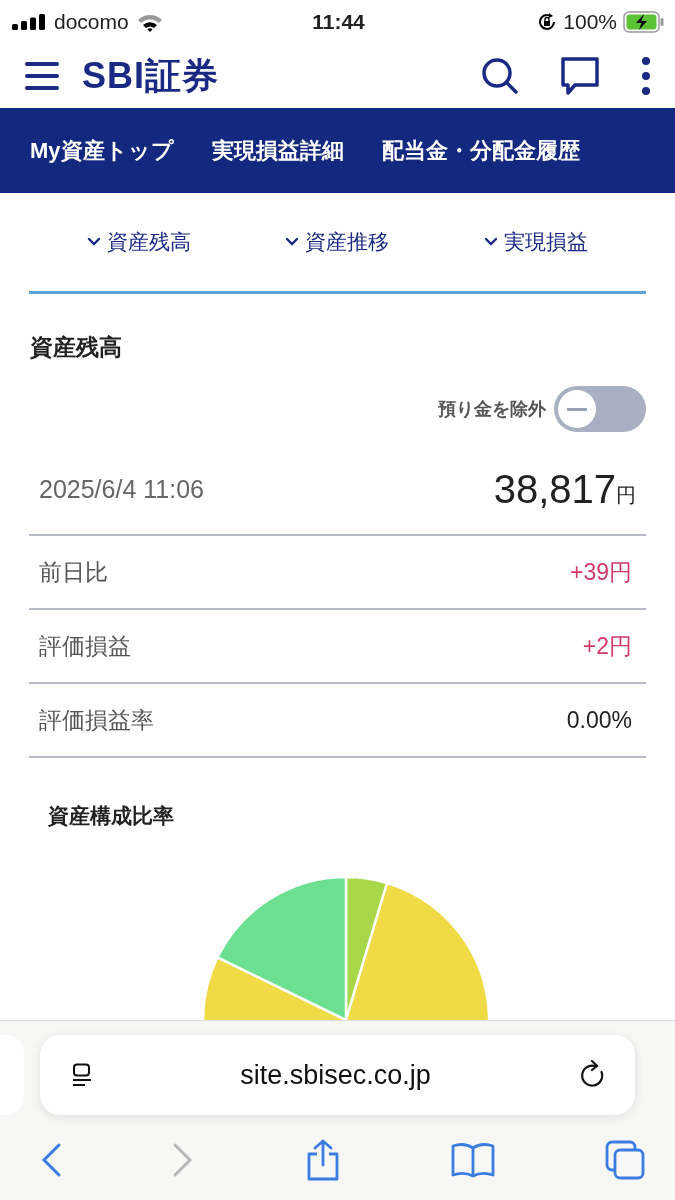  What do you see at coordinates (277, 150) in the screenshot?
I see `nav-tab: 実現損益詳細` at bounding box center [277, 150].